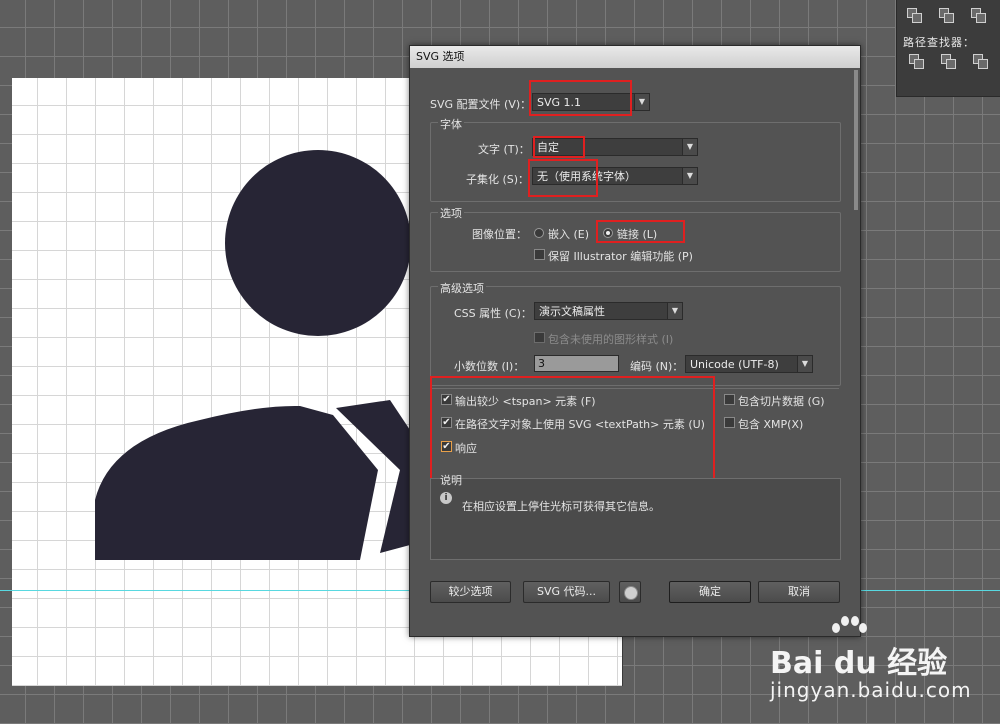 This screenshot has height=724, width=1000. Describe the element at coordinates (657, 366) in the screenshot. I see `encoding-label: 编码 (N)：` at that location.